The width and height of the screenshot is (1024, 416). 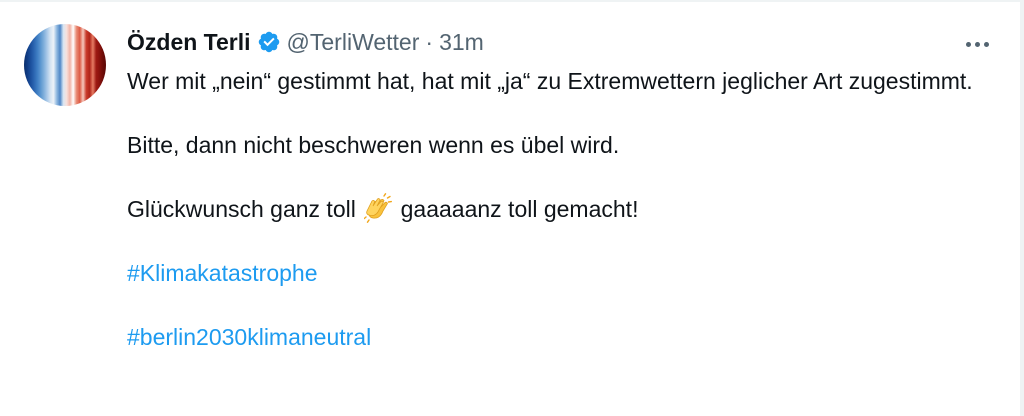 What do you see at coordinates (461, 42) in the screenshot?
I see `timestamp: 31m` at bounding box center [461, 42].